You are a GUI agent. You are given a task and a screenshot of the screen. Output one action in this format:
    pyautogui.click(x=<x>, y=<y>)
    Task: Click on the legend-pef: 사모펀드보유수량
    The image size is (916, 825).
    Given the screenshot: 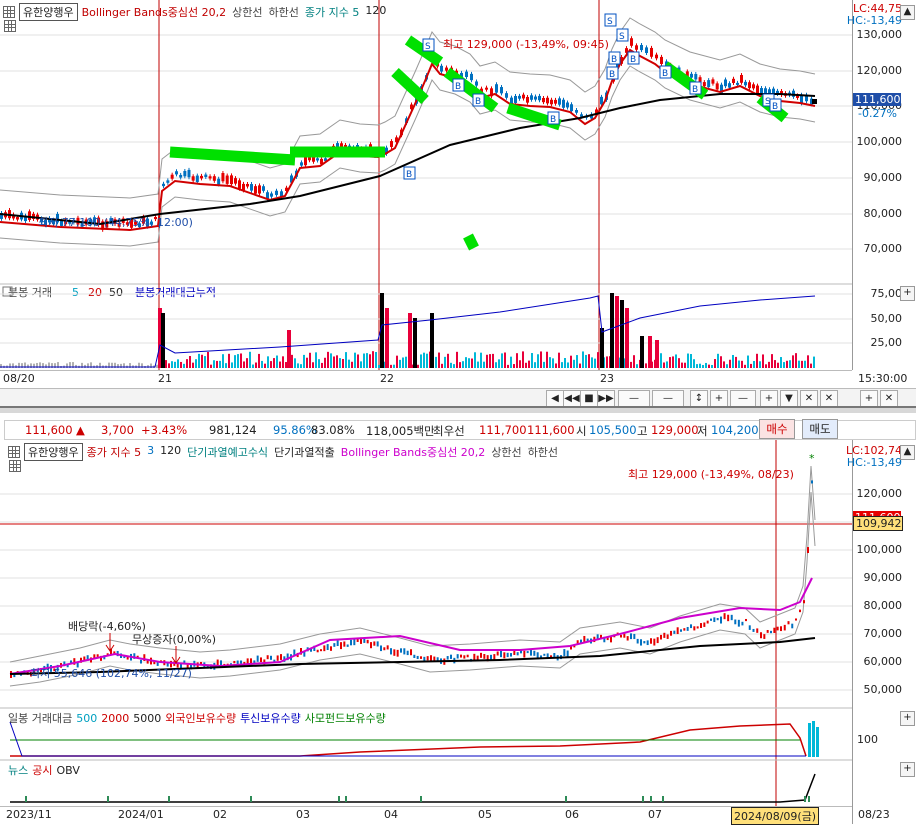 What is the action you would take?
    pyautogui.click(x=345, y=718)
    